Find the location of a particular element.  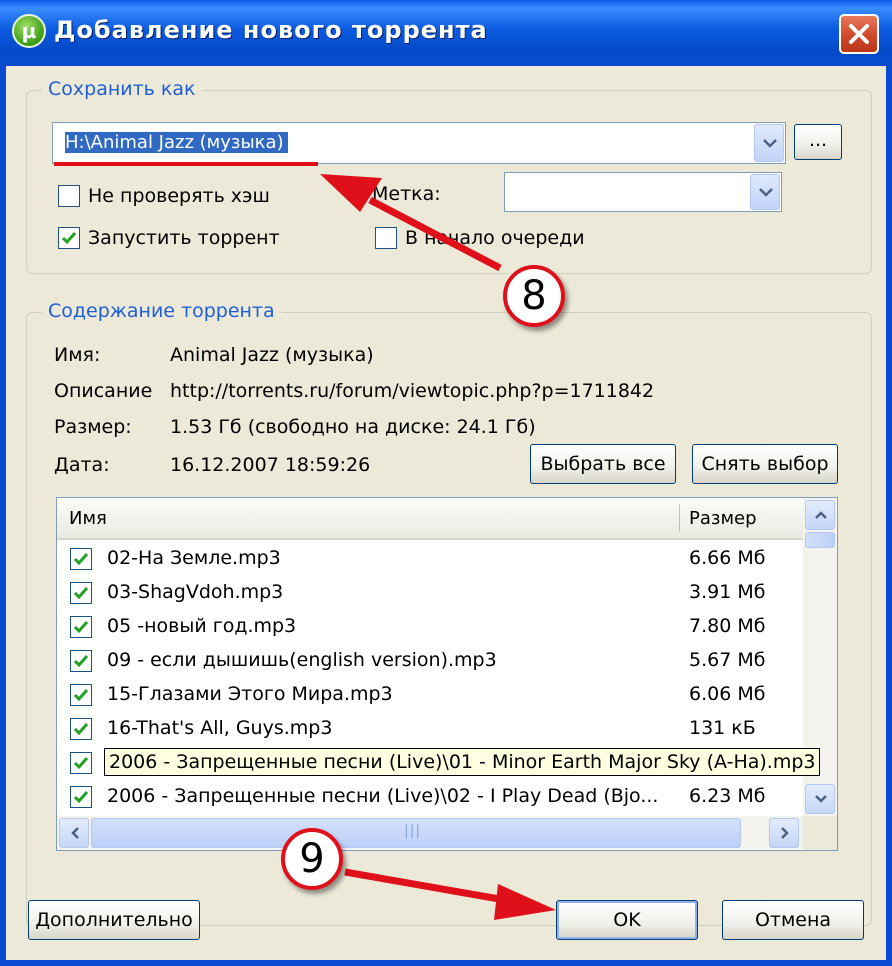

select-all-label: Выбрать все is located at coordinates (603, 464).